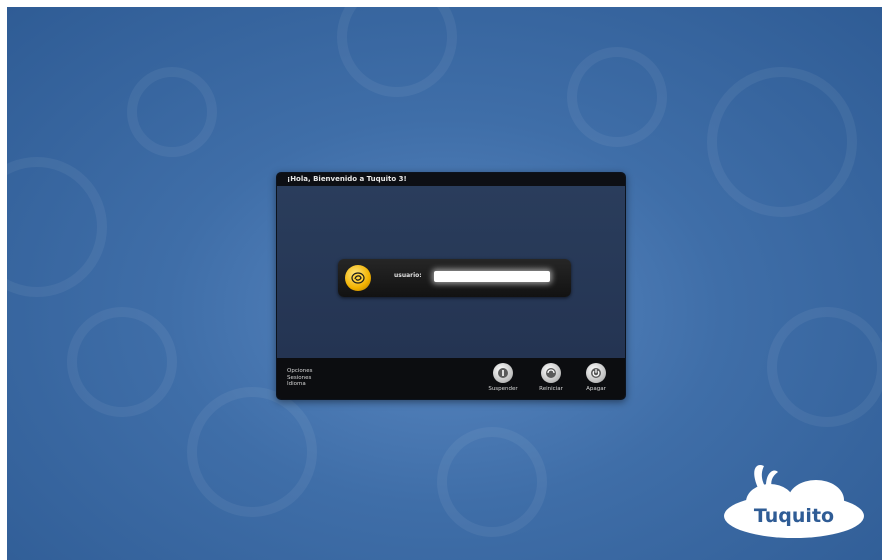 Image resolution: width=887 pixels, height=560 pixels. What do you see at coordinates (596, 389) in the screenshot?
I see `shutdown-label: Apagar` at bounding box center [596, 389].